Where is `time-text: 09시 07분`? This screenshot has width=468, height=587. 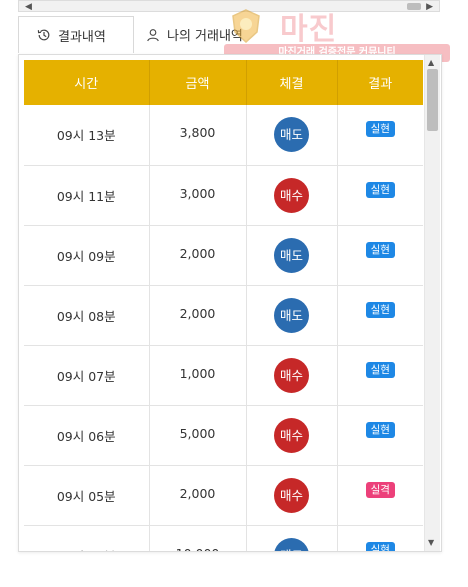 time-text: 09시 07분 is located at coordinates (86, 376).